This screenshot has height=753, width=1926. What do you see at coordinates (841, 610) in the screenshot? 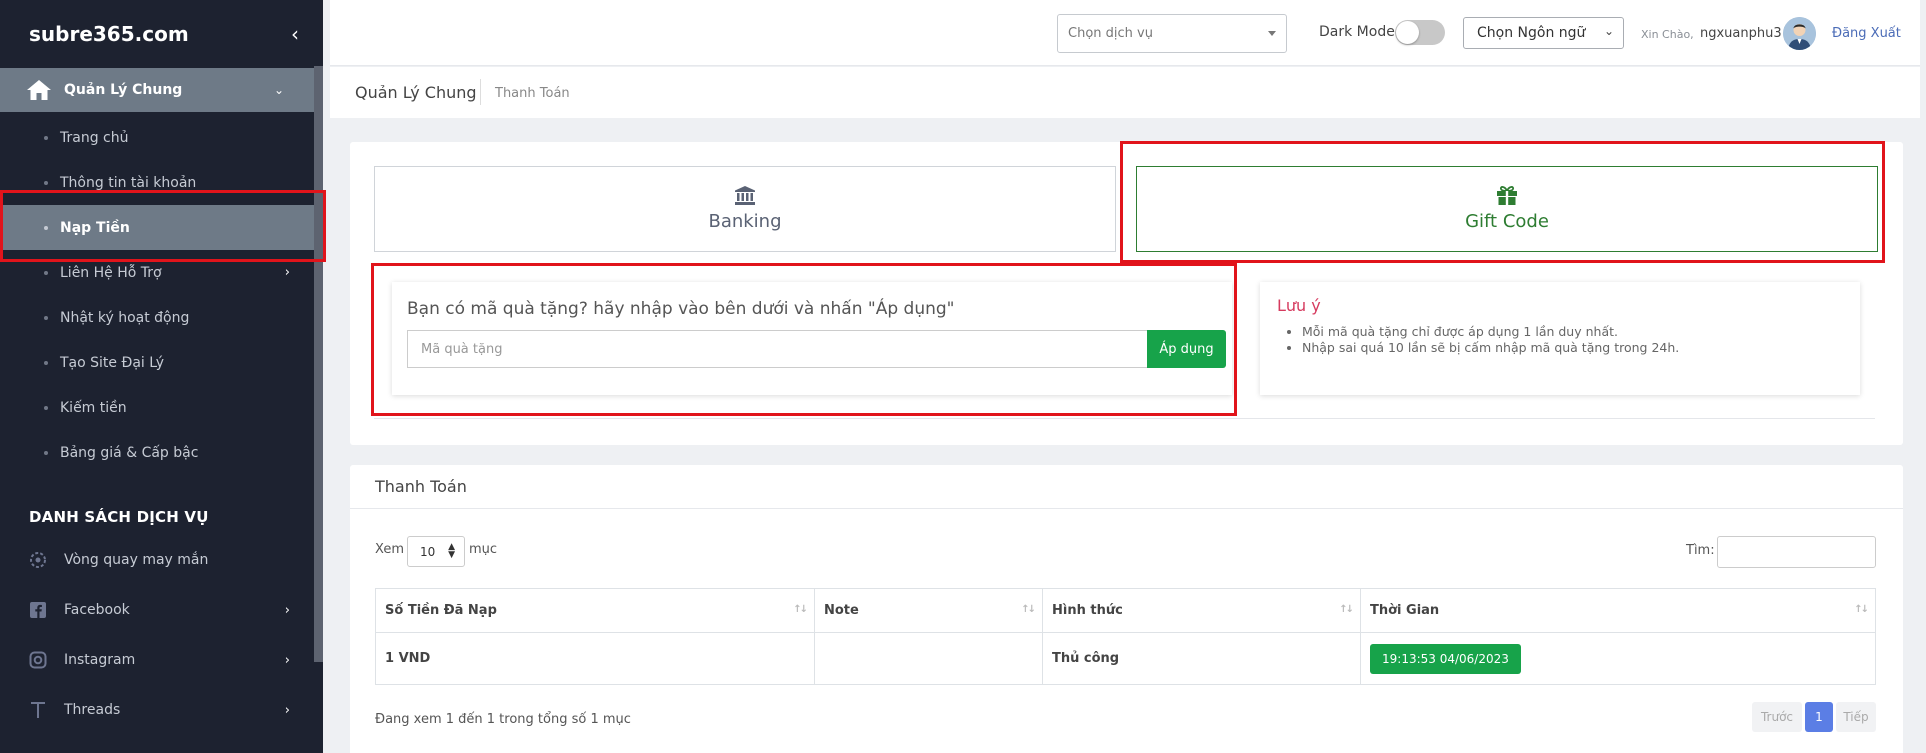
I see `column-label: Note` at bounding box center [841, 610].